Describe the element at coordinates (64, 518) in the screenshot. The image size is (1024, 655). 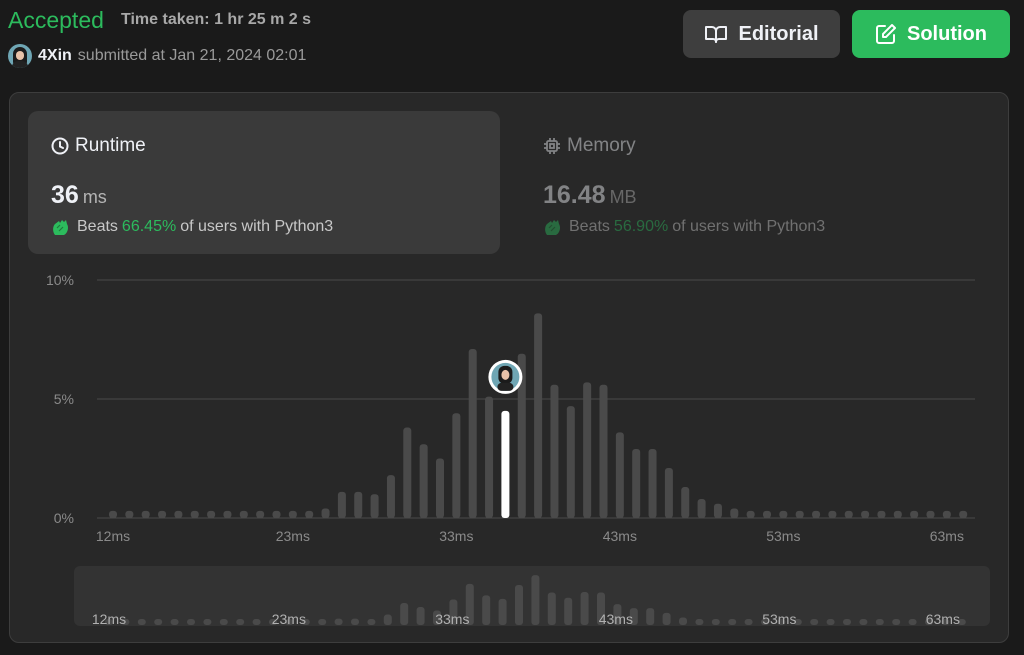
I see `y-tick-label: 0%` at that location.